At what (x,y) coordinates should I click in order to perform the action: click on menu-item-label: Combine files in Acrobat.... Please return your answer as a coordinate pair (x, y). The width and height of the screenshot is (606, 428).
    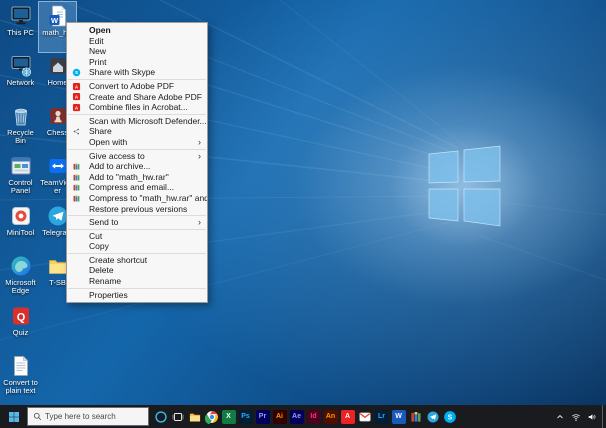
    Looking at the image, I should click on (138, 107).